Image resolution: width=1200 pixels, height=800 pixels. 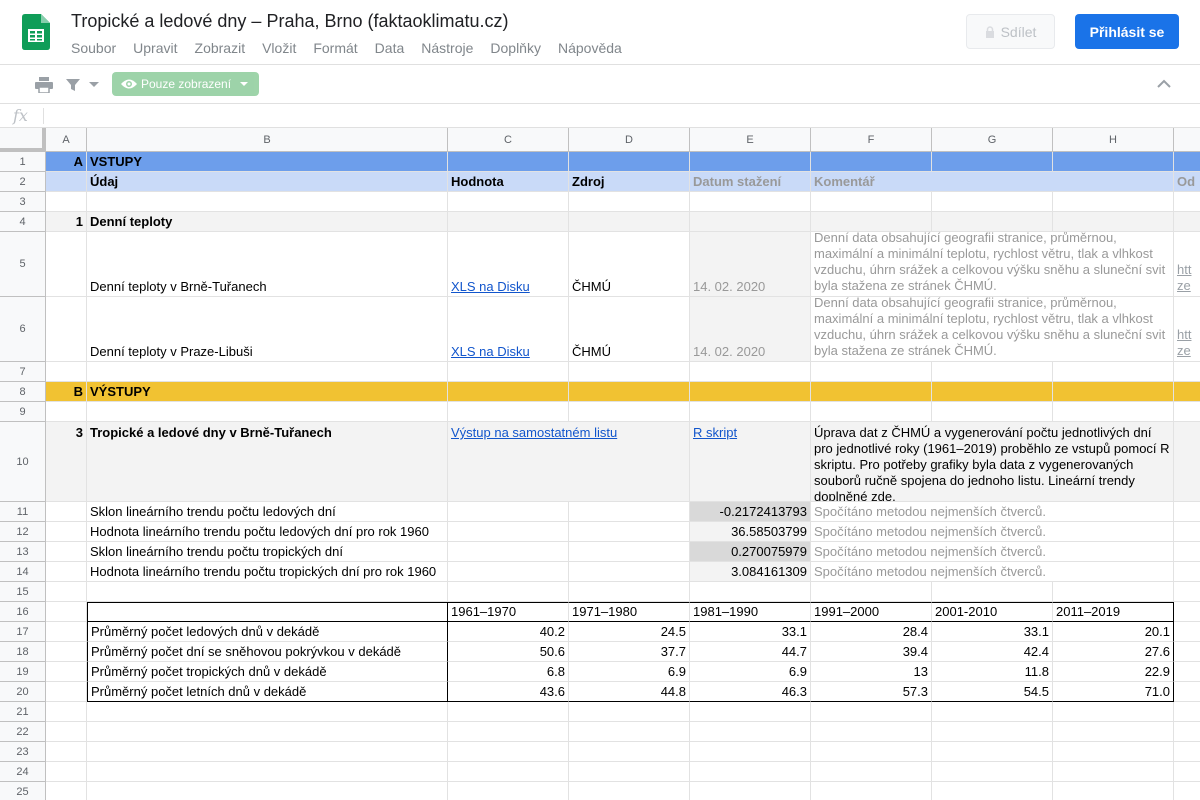 What do you see at coordinates (267, 752) in the screenshot?
I see `cell-b23` at bounding box center [267, 752].